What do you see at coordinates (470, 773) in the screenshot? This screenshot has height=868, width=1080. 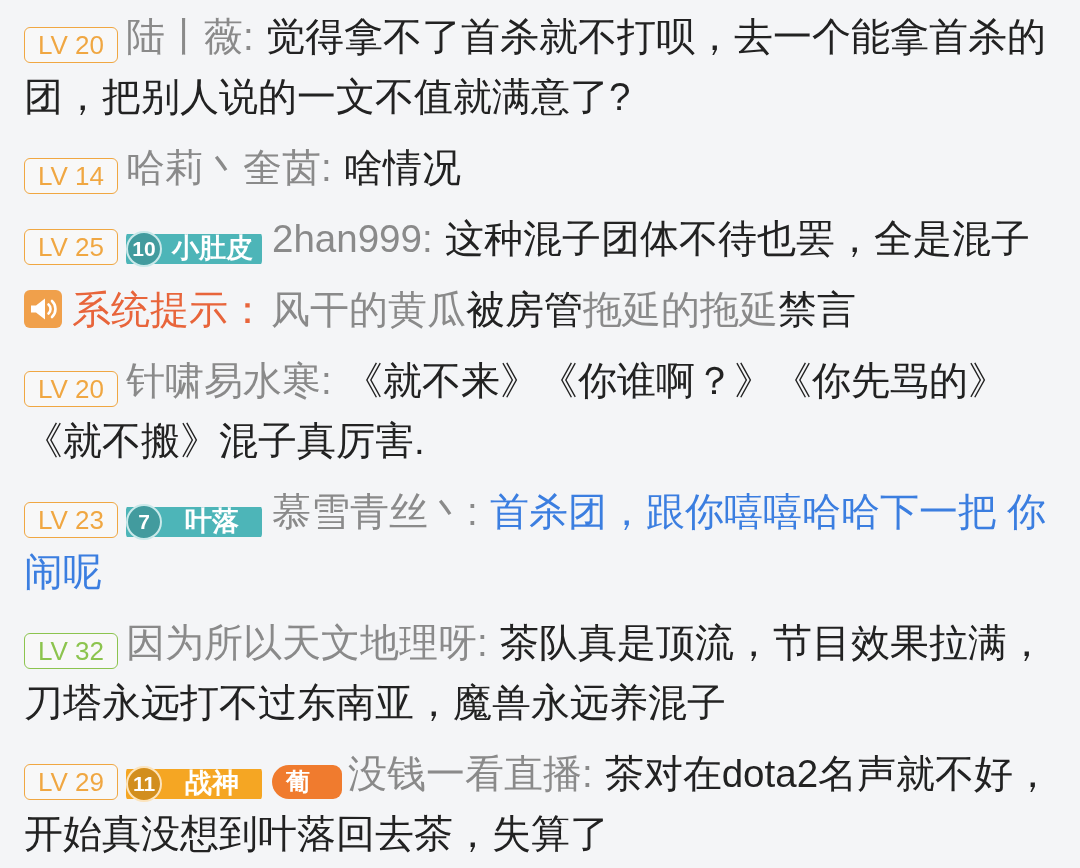 I see `user-name: 没钱一看直播:` at bounding box center [470, 773].